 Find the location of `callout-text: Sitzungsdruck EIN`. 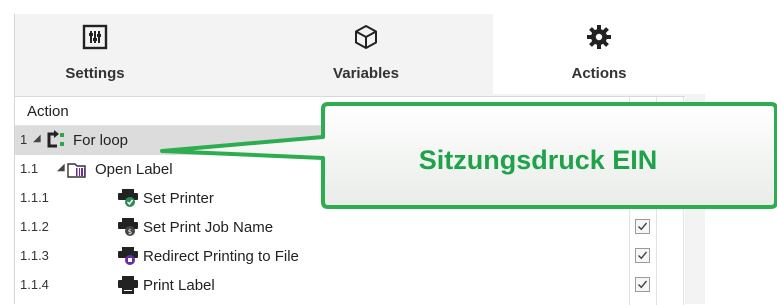

callout-text: Sitzungsdruck EIN is located at coordinates (538, 160).